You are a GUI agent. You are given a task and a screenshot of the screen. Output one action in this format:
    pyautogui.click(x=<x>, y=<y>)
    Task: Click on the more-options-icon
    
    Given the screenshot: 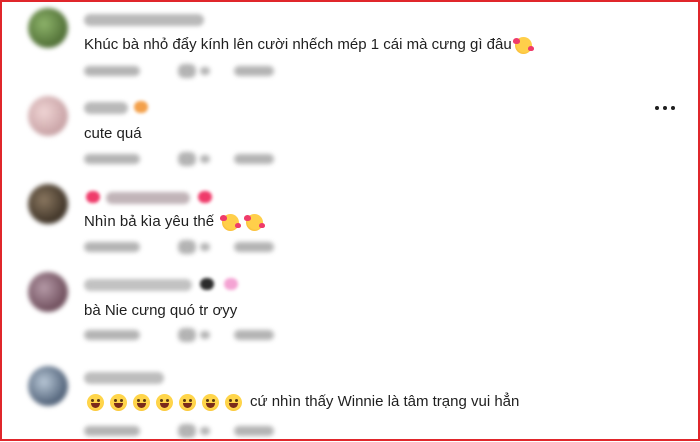 What is the action you would take?
    pyautogui.click(x=665, y=108)
    